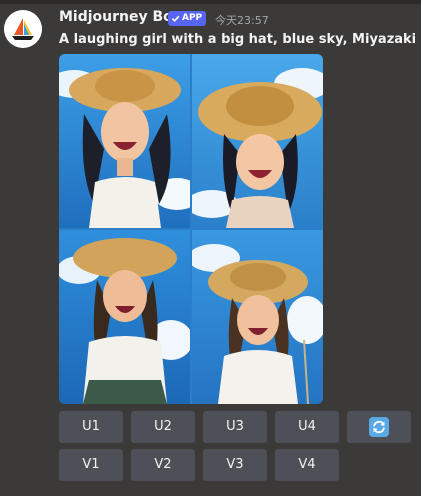  Describe the element at coordinates (307, 465) in the screenshot. I see `v4-button: V4` at that location.